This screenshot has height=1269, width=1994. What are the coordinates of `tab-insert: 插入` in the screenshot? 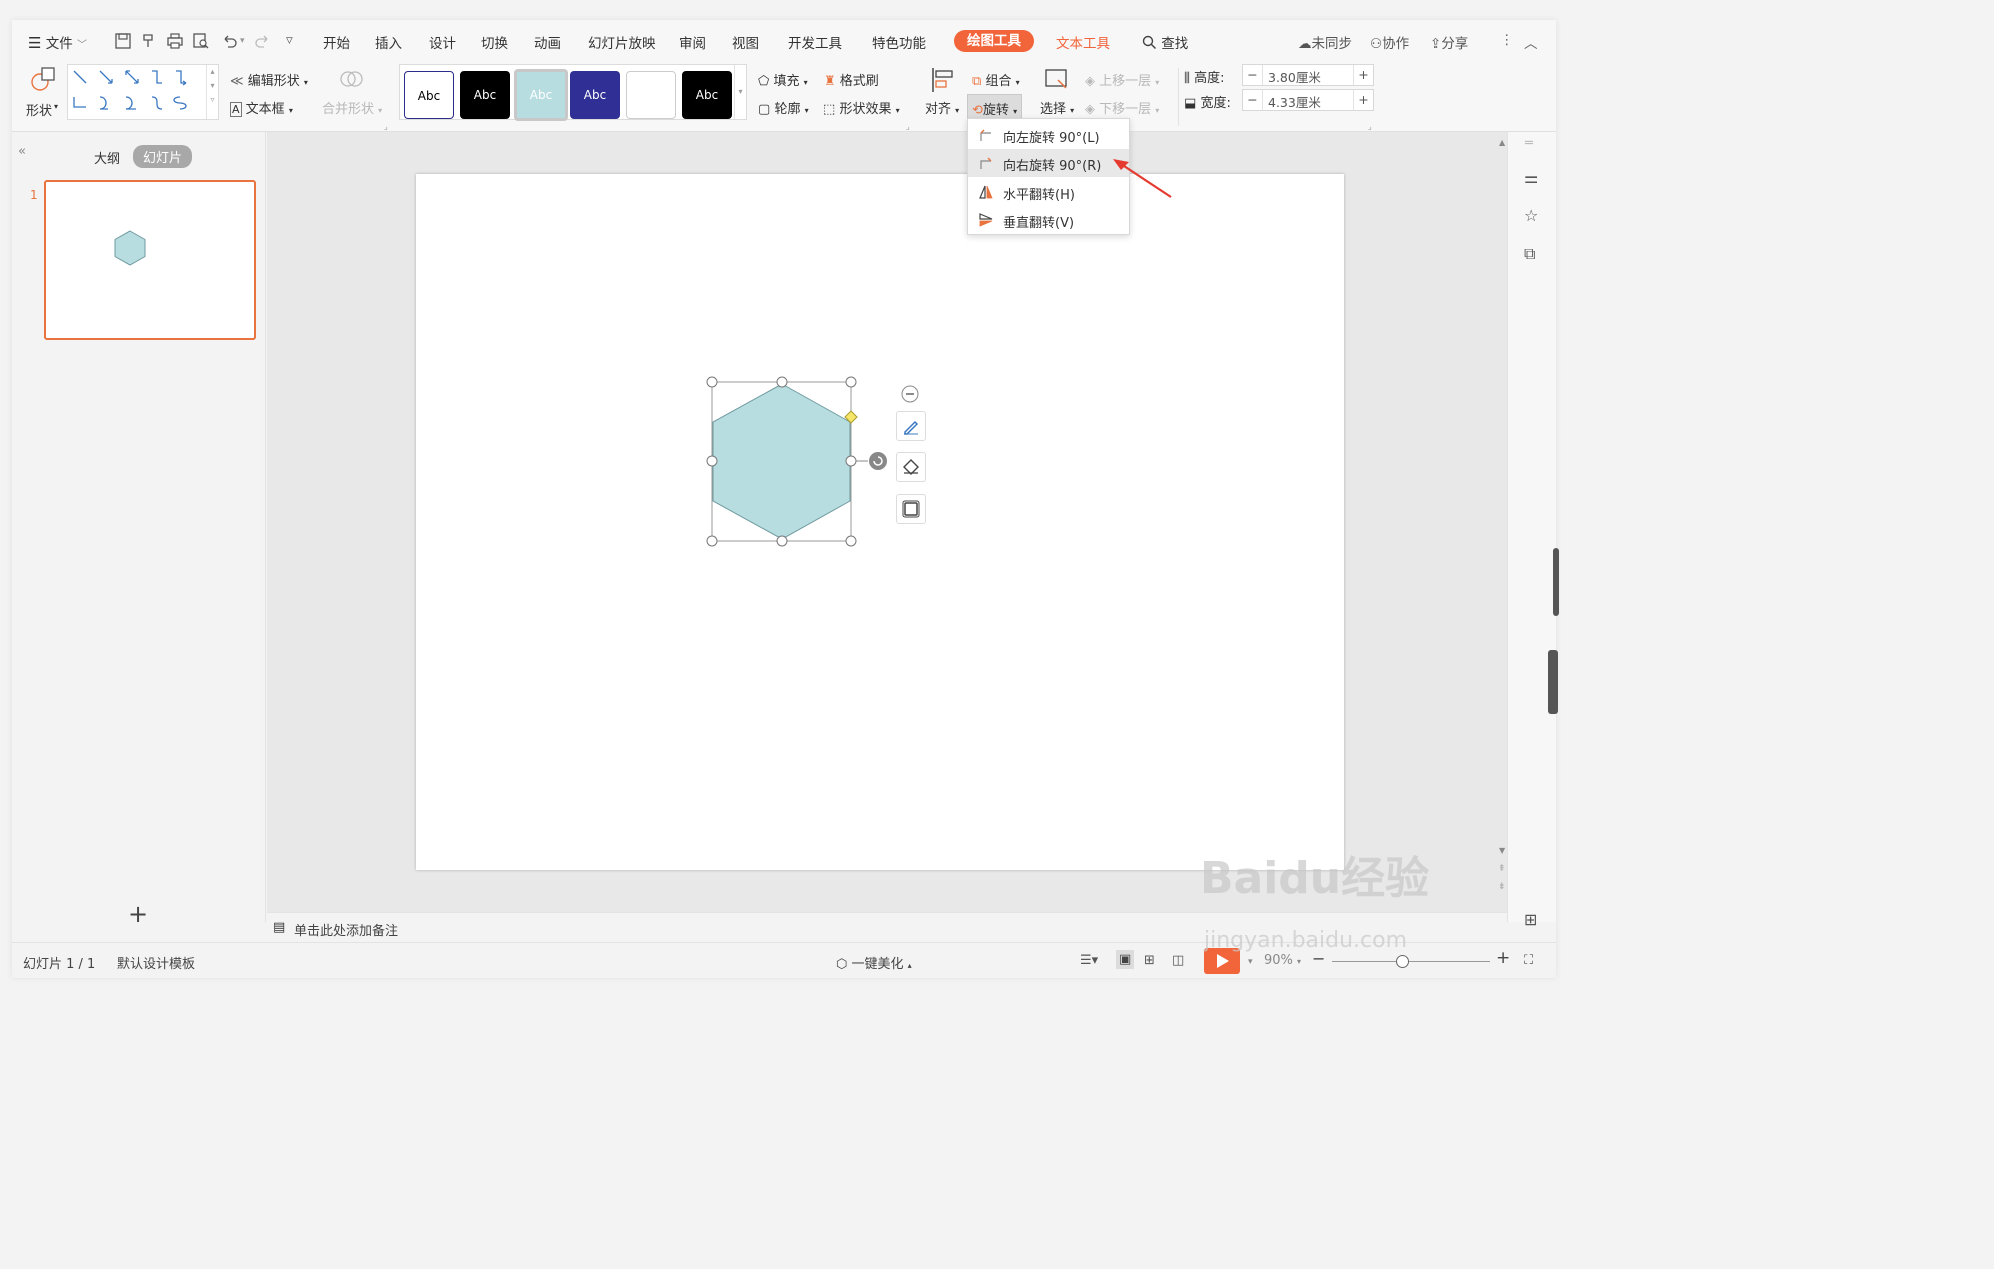 It's located at (388, 42).